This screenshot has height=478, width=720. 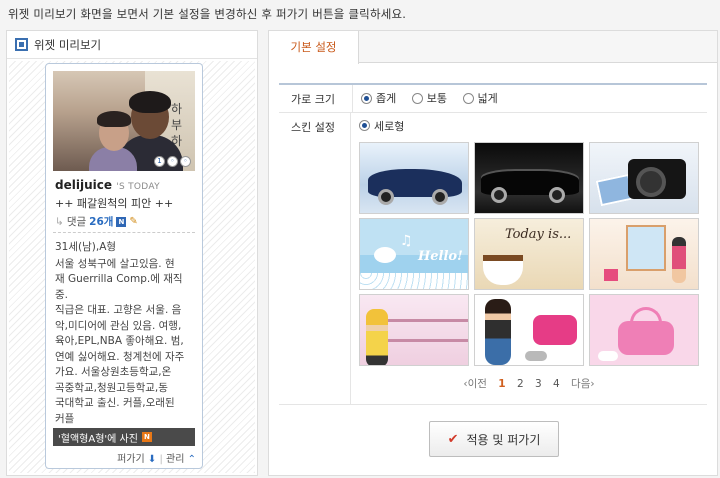 I want to click on width-row: 가로 크기 좁게 보통 넓게, so click(x=493, y=98).